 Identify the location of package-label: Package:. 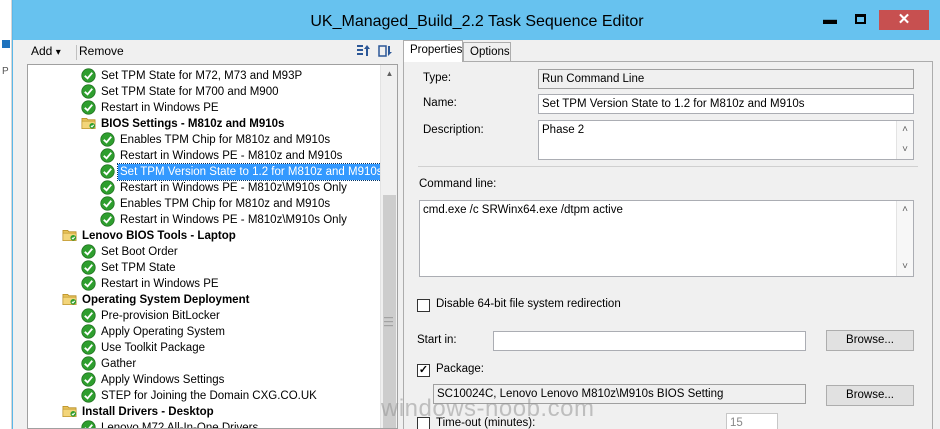
(460, 369).